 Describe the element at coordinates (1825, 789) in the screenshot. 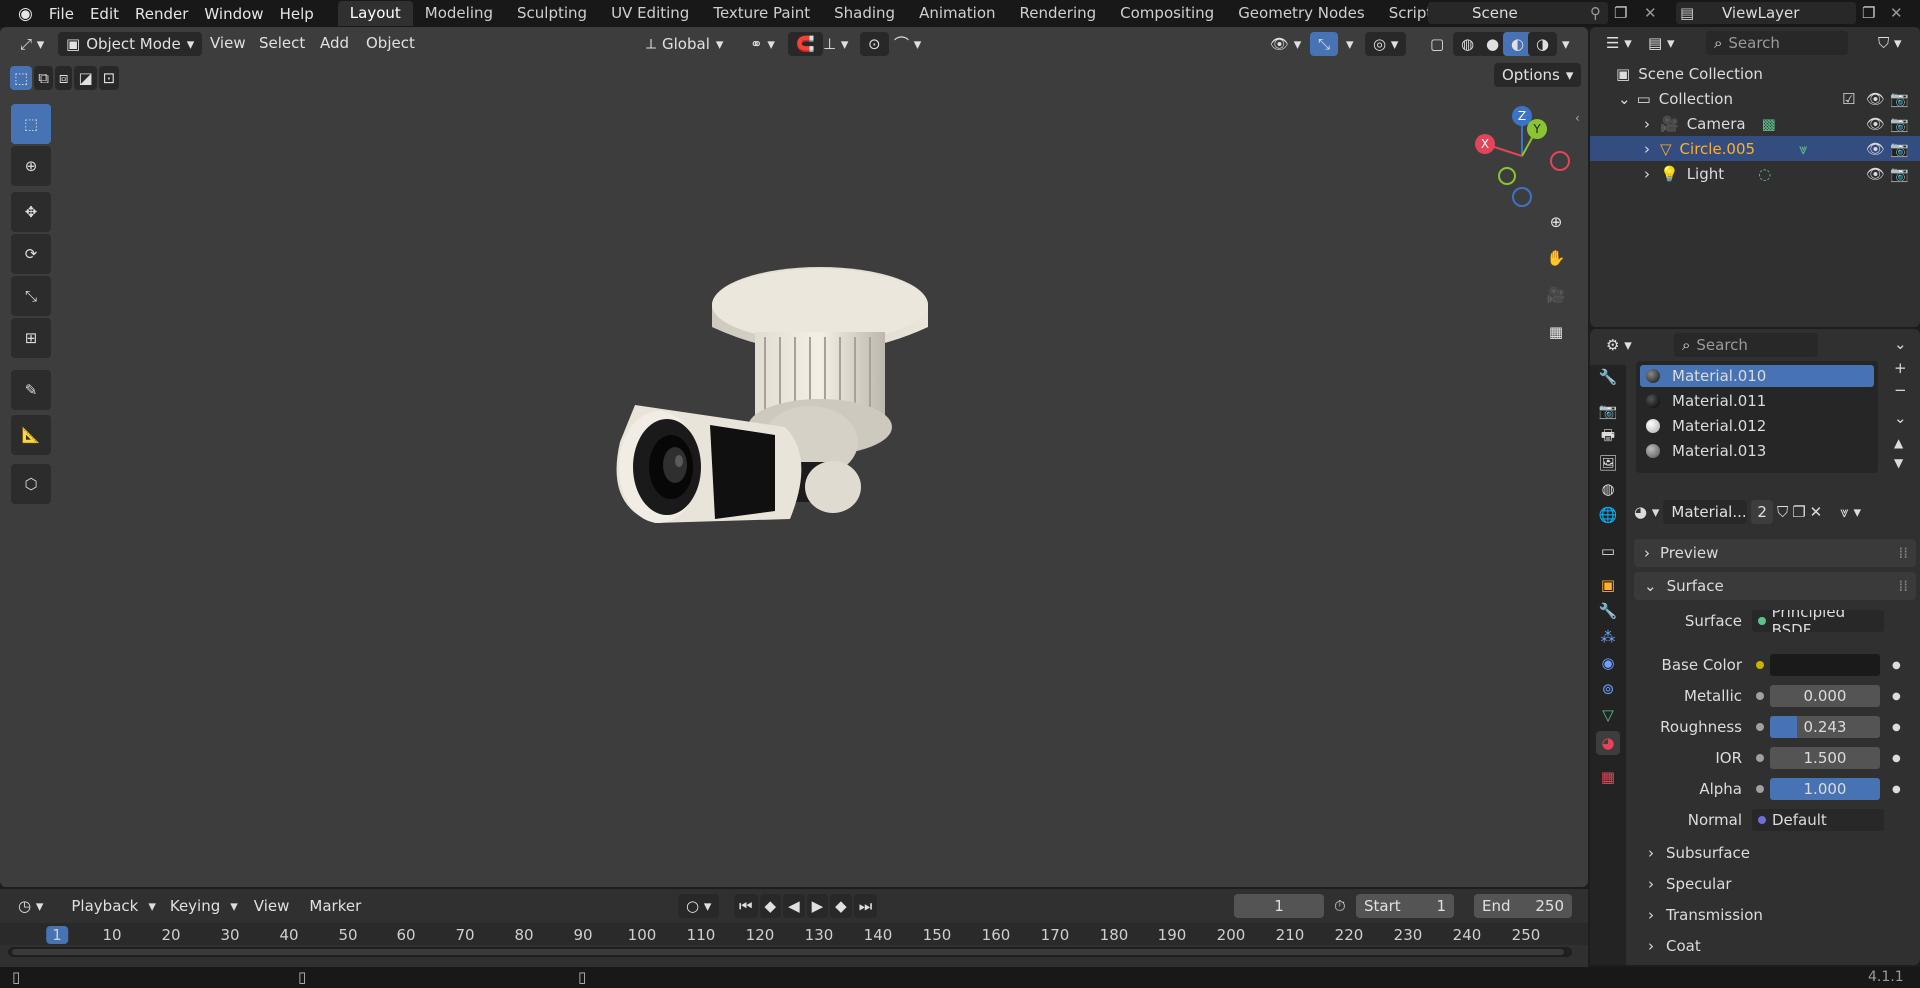

I see `alpha-slider: 1.000` at that location.